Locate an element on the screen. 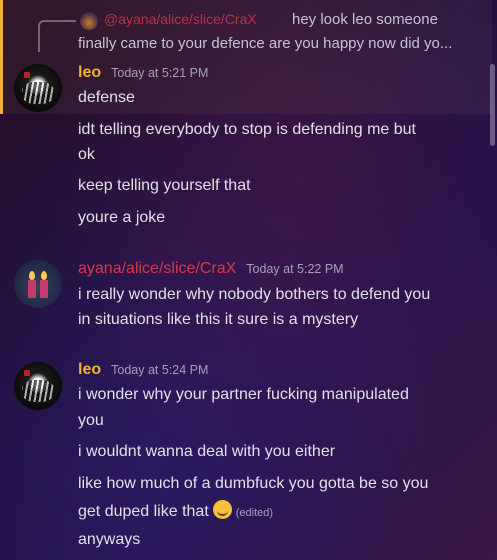  message-header: leo Today at 5:24 PM is located at coordinates (143, 370).